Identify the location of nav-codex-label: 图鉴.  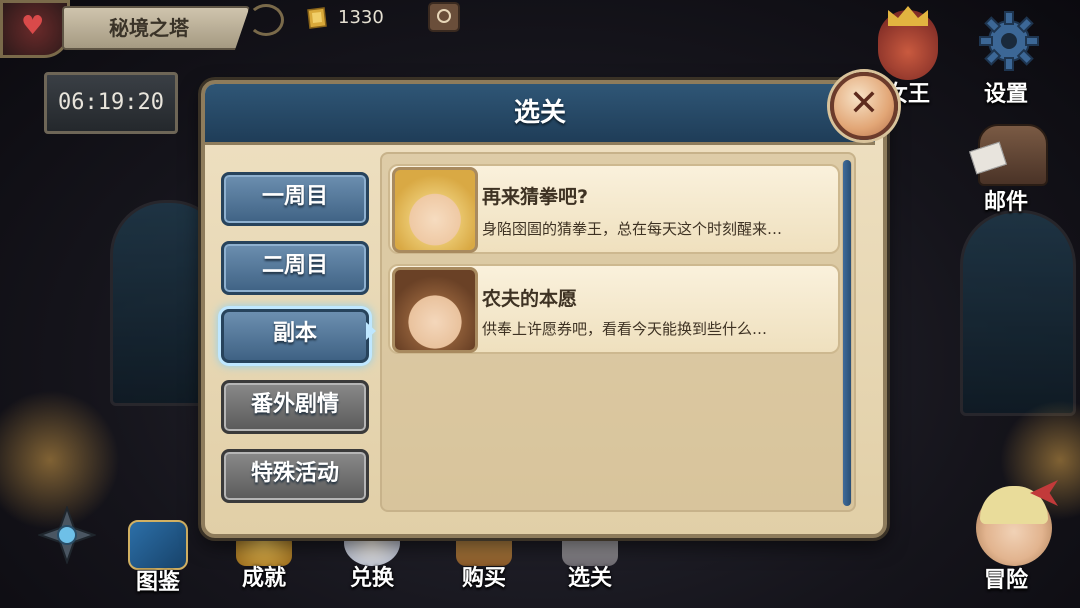
(157, 582).